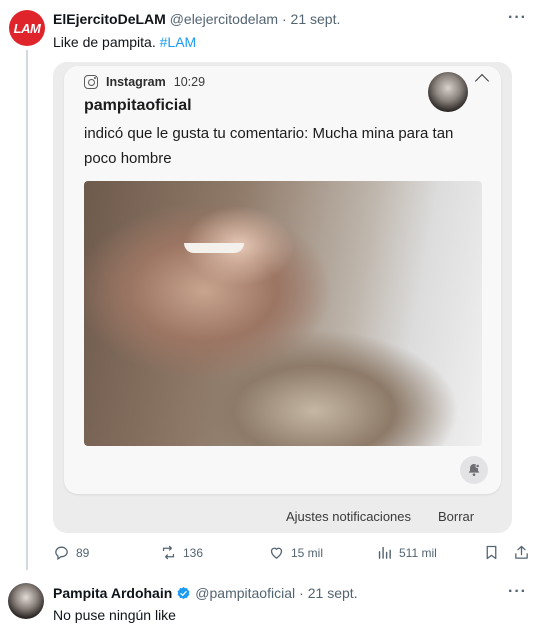  I want to click on notification-app-name: Instagram, so click(136, 82).